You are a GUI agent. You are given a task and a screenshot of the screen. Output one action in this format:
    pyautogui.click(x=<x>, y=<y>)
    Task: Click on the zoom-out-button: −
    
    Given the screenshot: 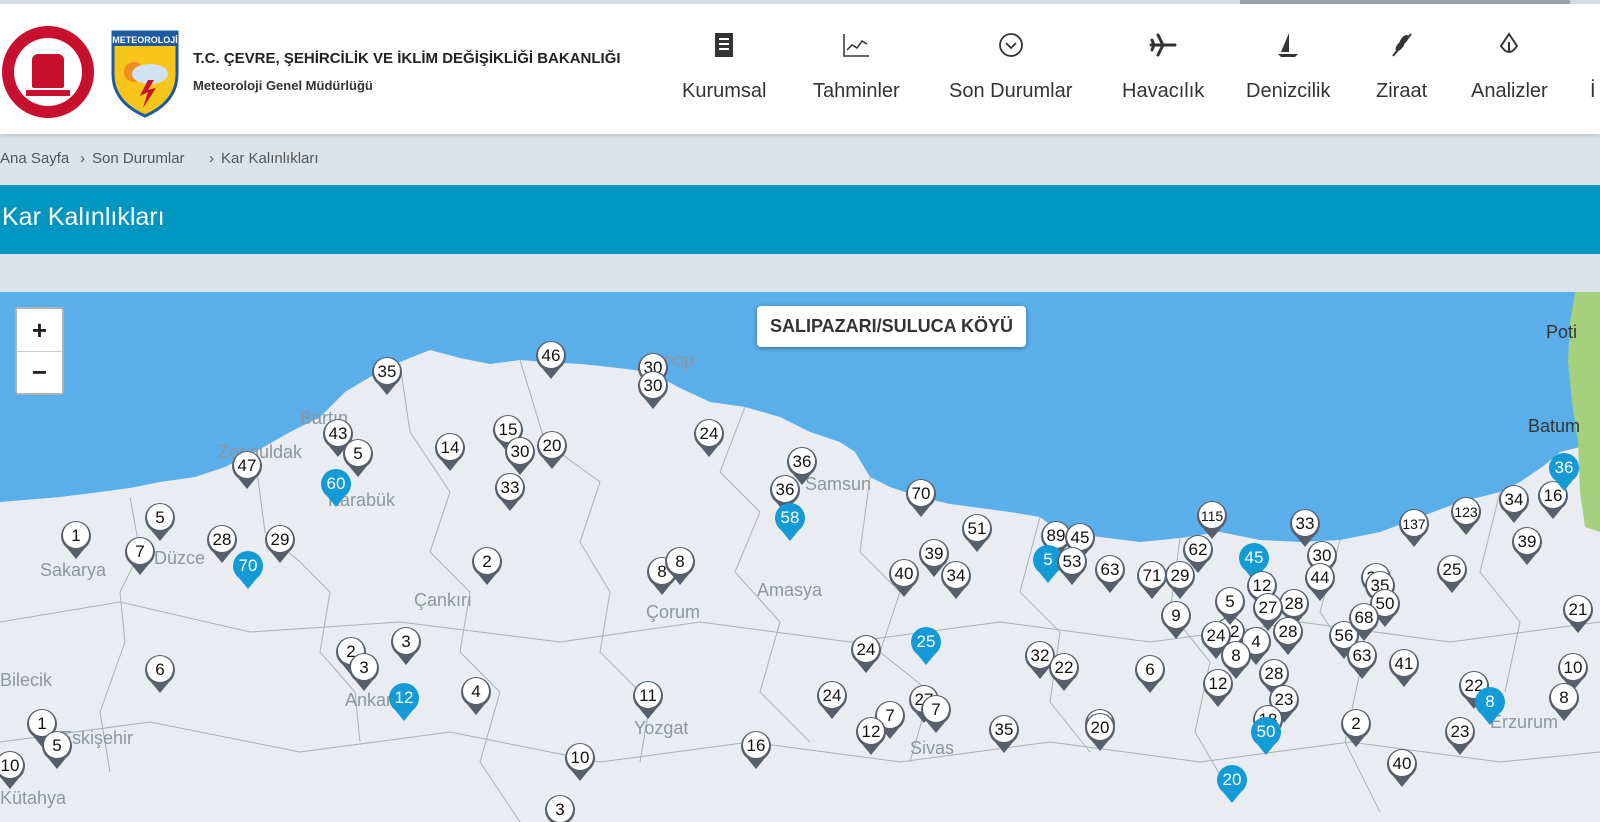 What is the action you would take?
    pyautogui.click(x=39, y=372)
    